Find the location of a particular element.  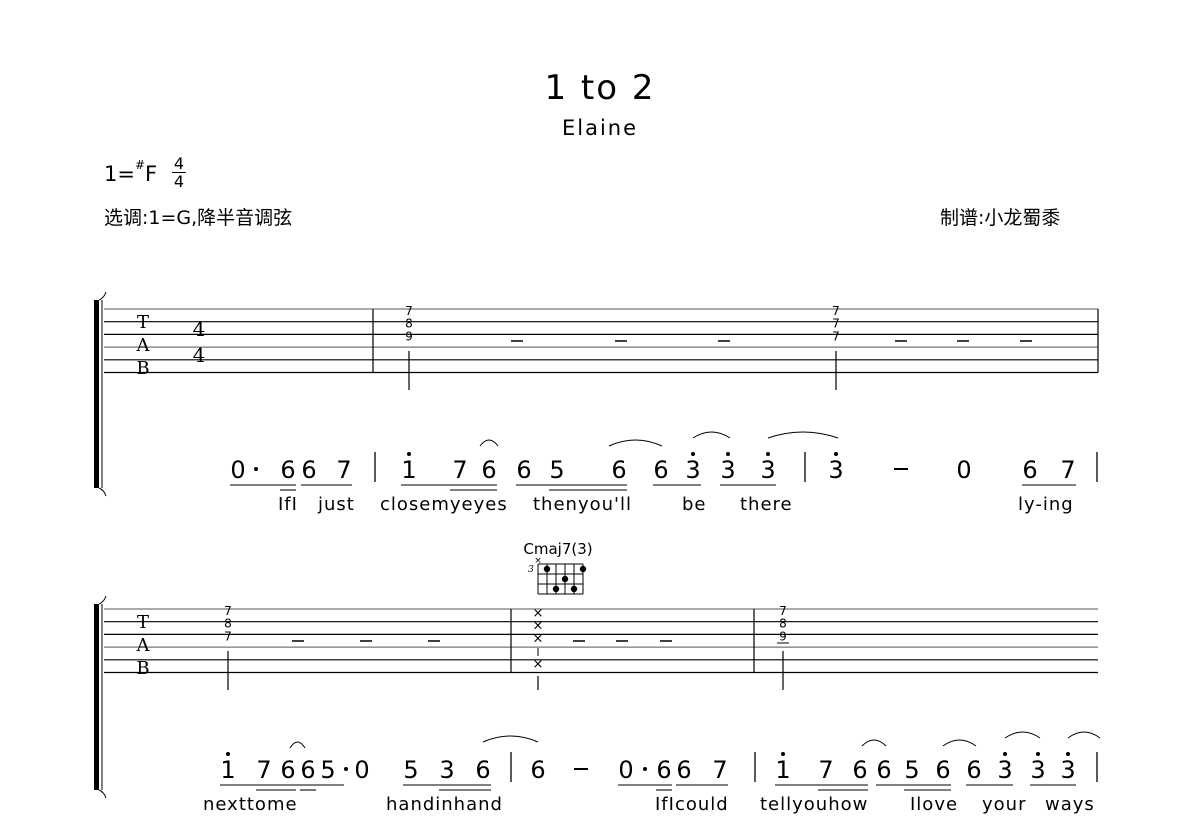

lyric-word: your is located at coordinates (1004, 804).